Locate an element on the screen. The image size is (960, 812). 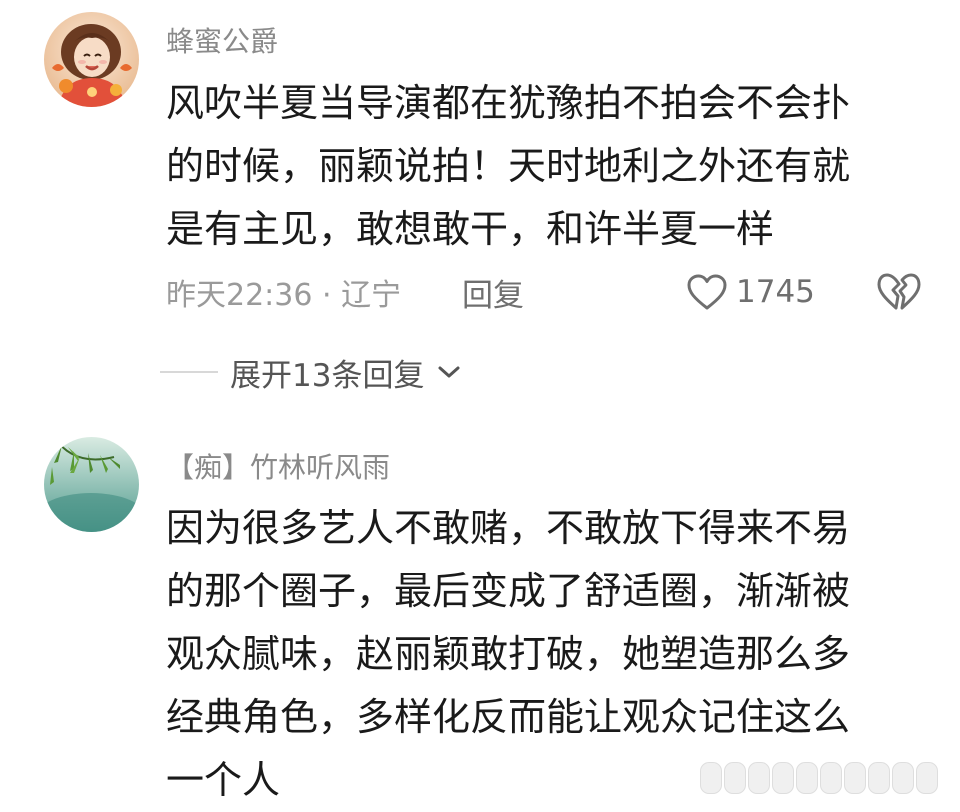
user-avatar is located at coordinates (91, 484).